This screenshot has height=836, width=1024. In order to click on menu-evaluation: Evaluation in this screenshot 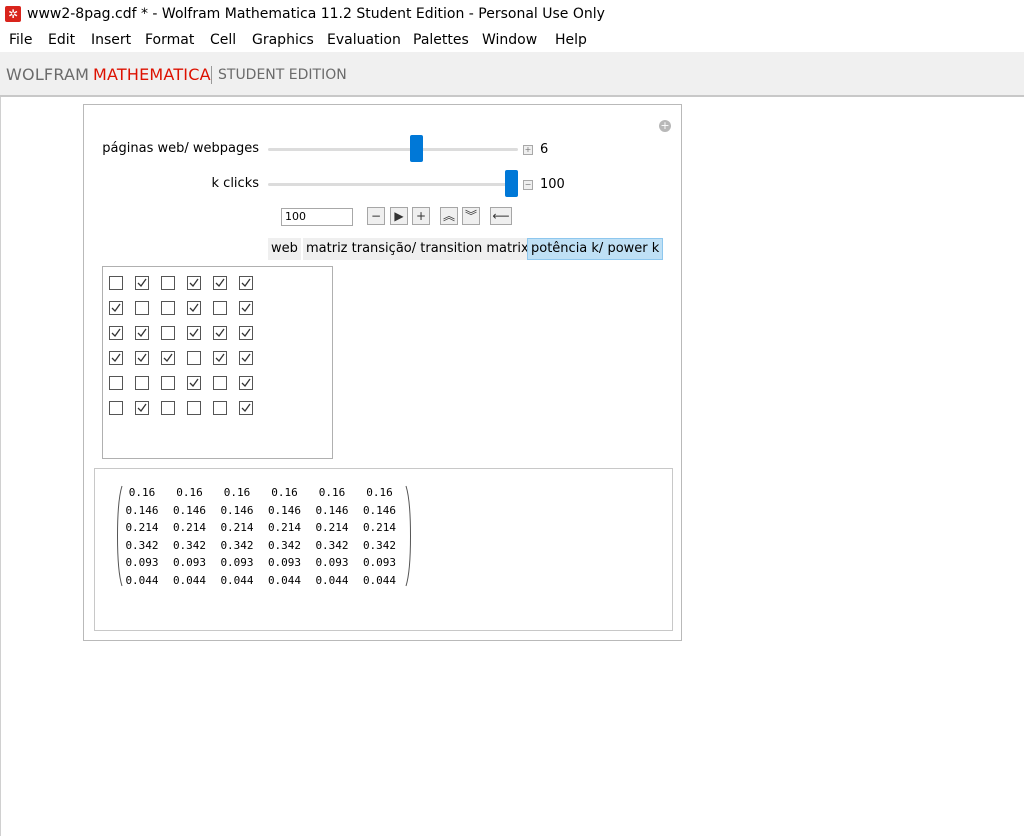, I will do `click(364, 40)`.